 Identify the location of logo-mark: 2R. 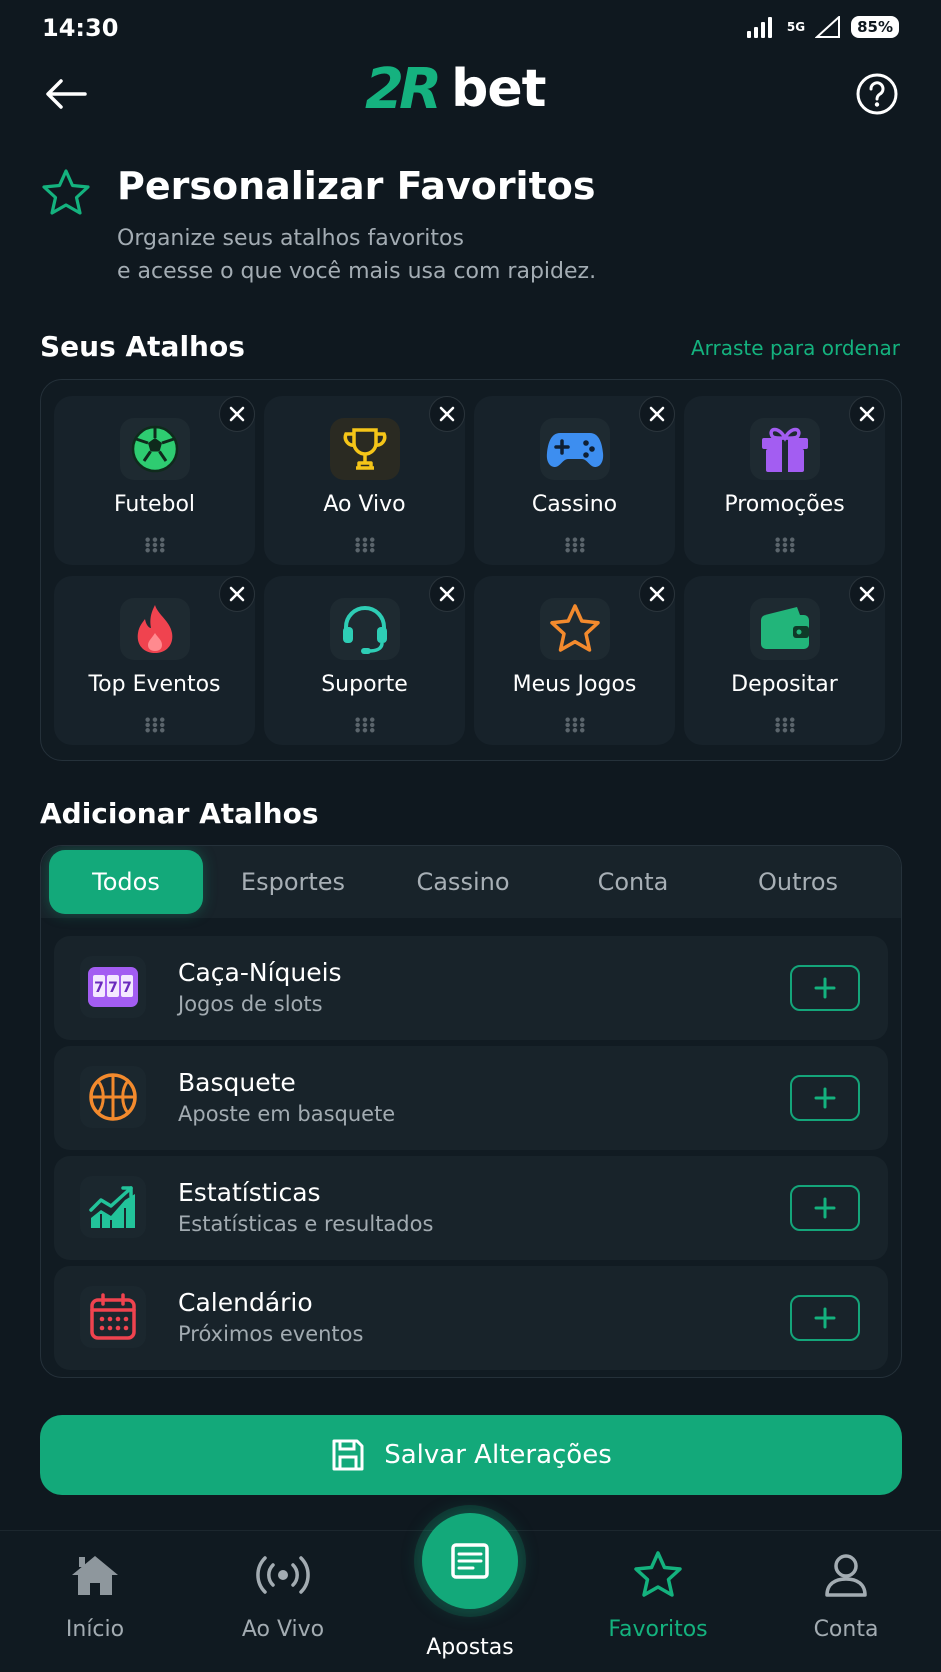
(403, 89).